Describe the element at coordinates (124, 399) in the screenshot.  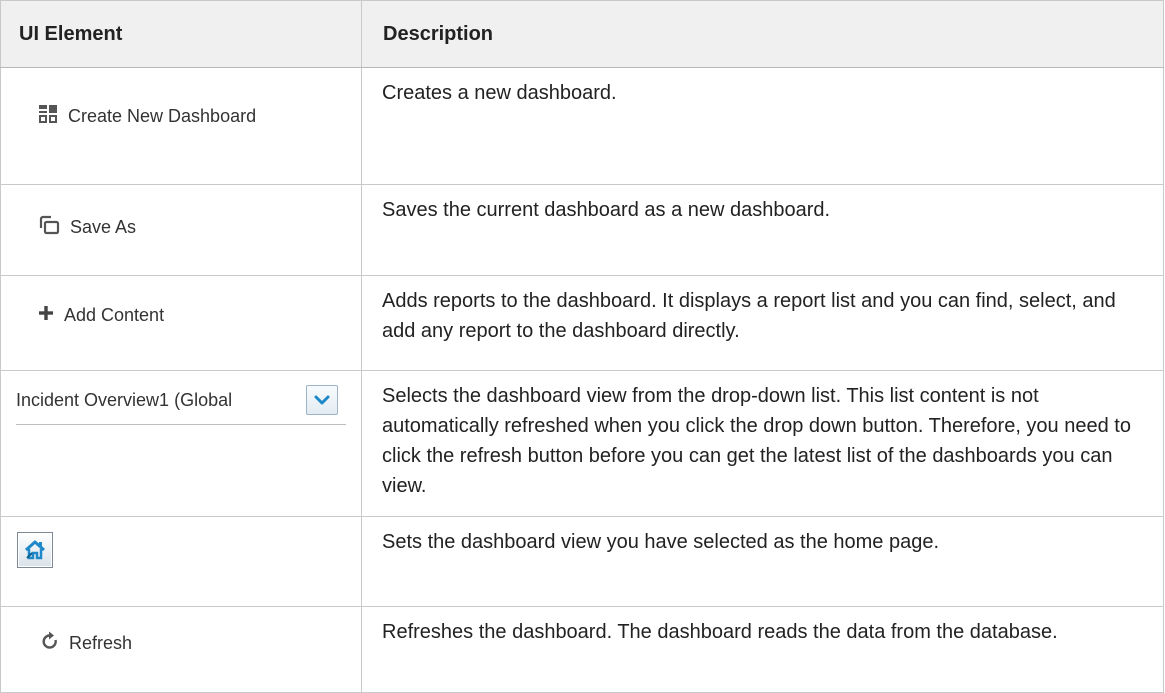
I see `dashboard-view-selected-value: Incident Overview1 (Global` at that location.